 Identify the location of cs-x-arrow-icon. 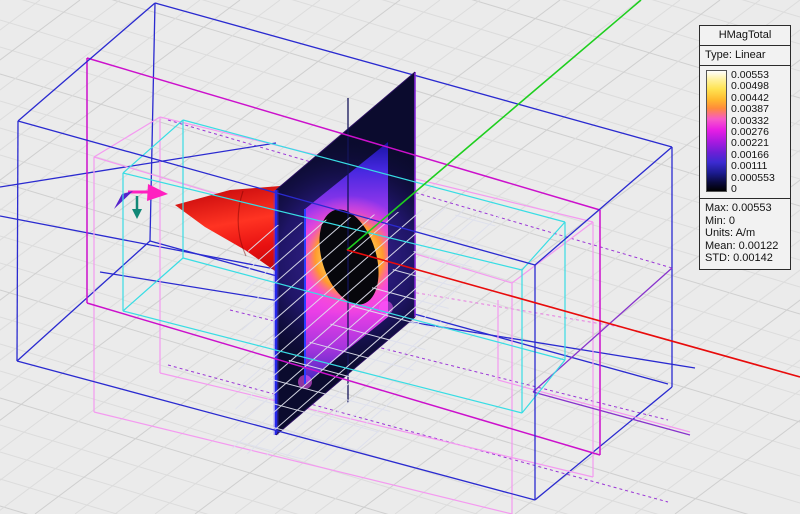
(157, 192).